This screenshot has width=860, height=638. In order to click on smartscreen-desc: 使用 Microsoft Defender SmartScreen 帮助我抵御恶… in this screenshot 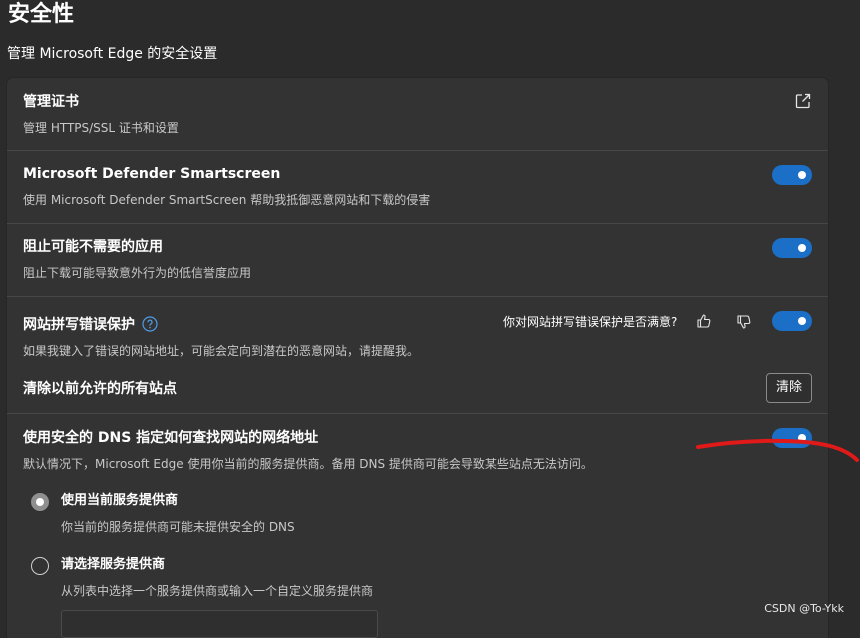, I will do `click(227, 200)`.